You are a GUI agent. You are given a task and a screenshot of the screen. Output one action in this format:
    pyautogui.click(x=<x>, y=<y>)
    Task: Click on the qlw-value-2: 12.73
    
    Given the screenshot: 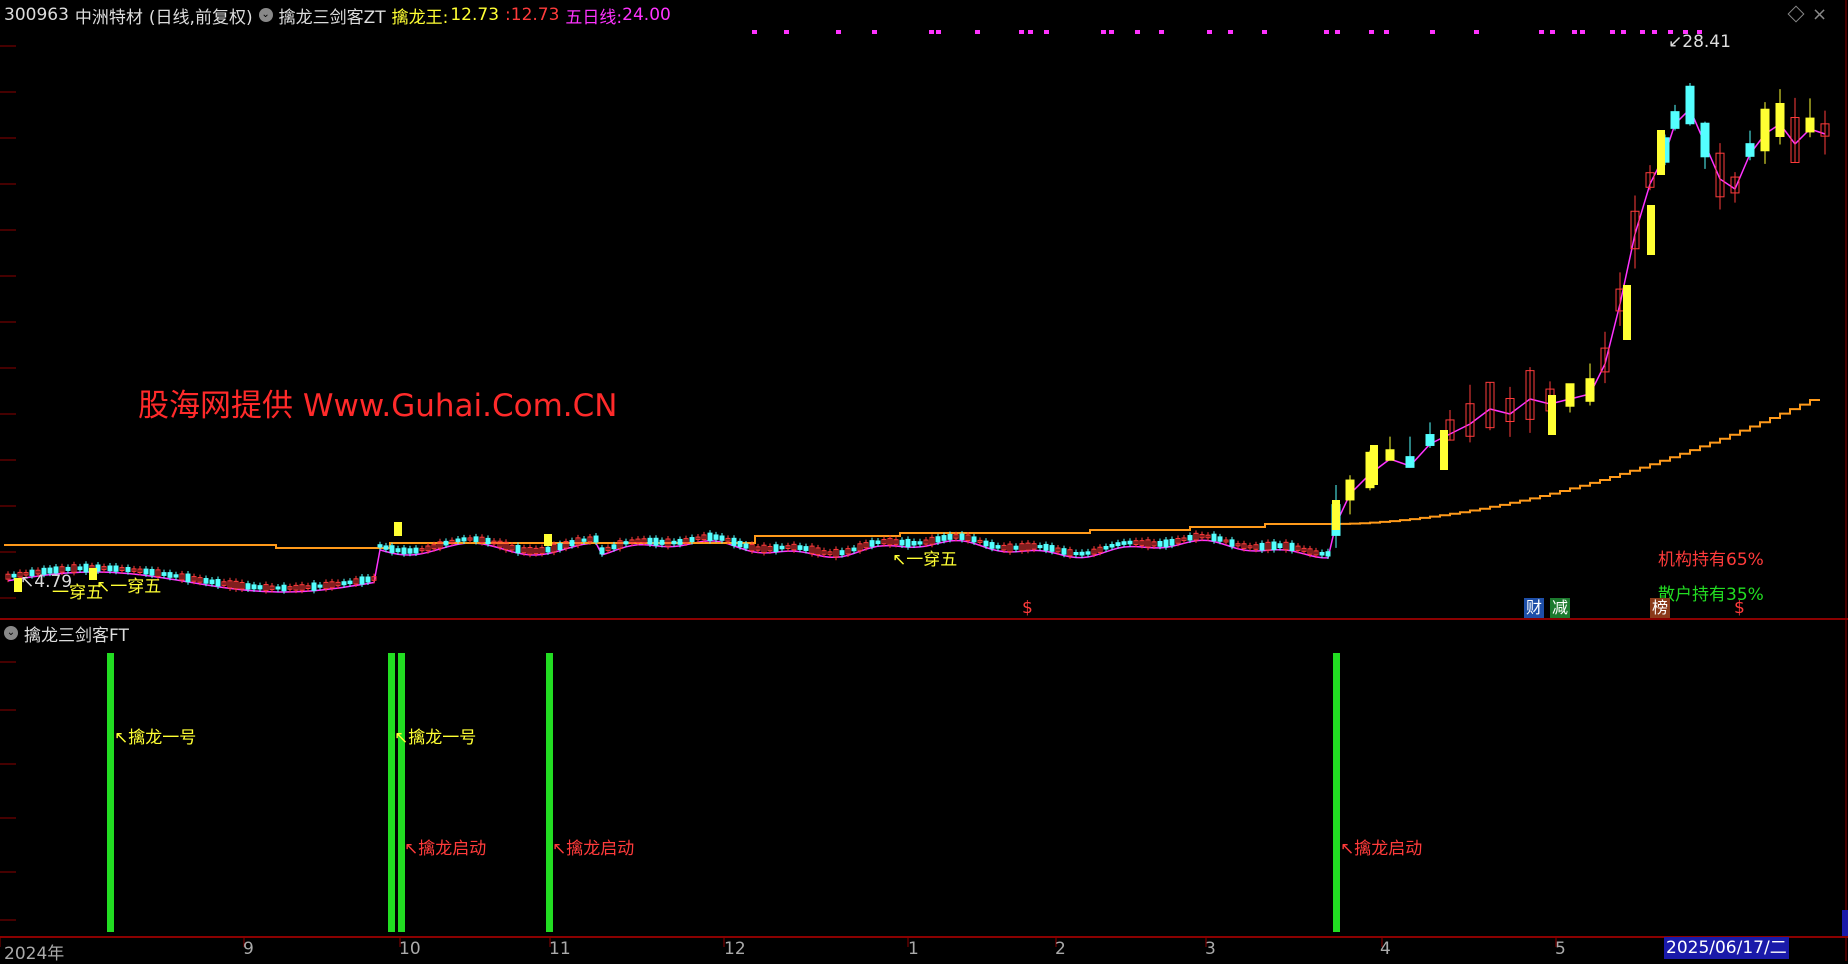 What is the action you would take?
    pyautogui.click(x=535, y=15)
    